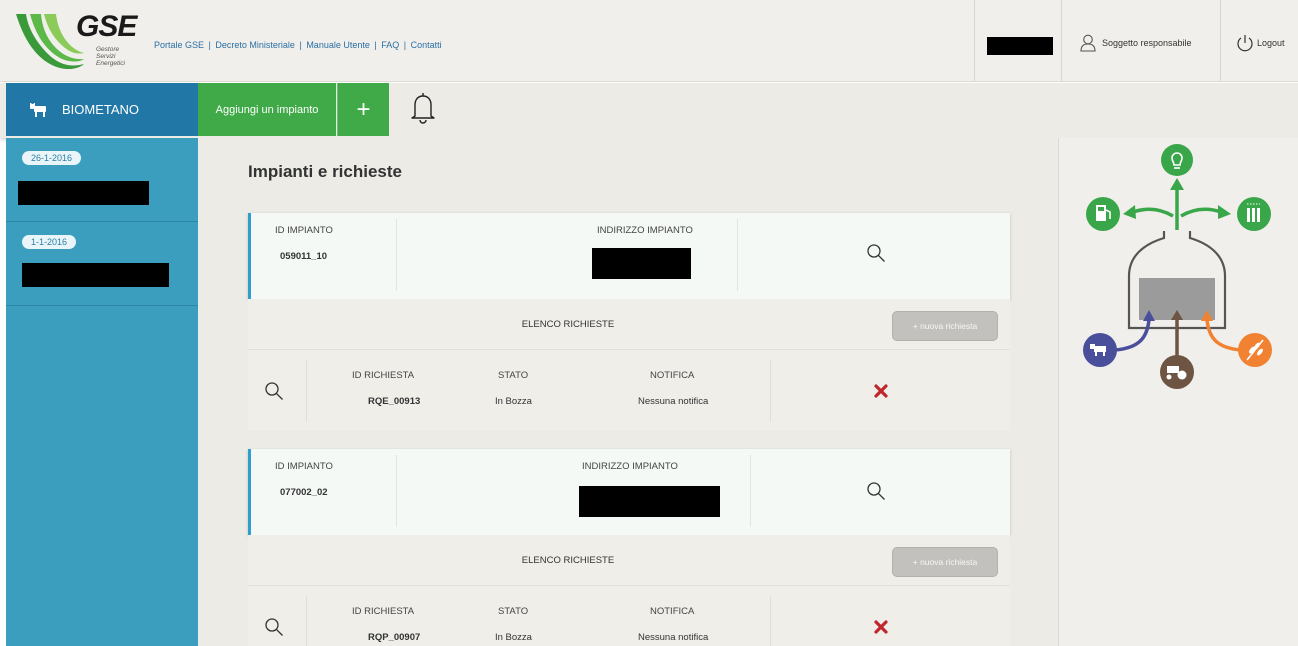 Image resolution: width=1298 pixels, height=646 pixels. I want to click on notifications-button, so click(423, 110).